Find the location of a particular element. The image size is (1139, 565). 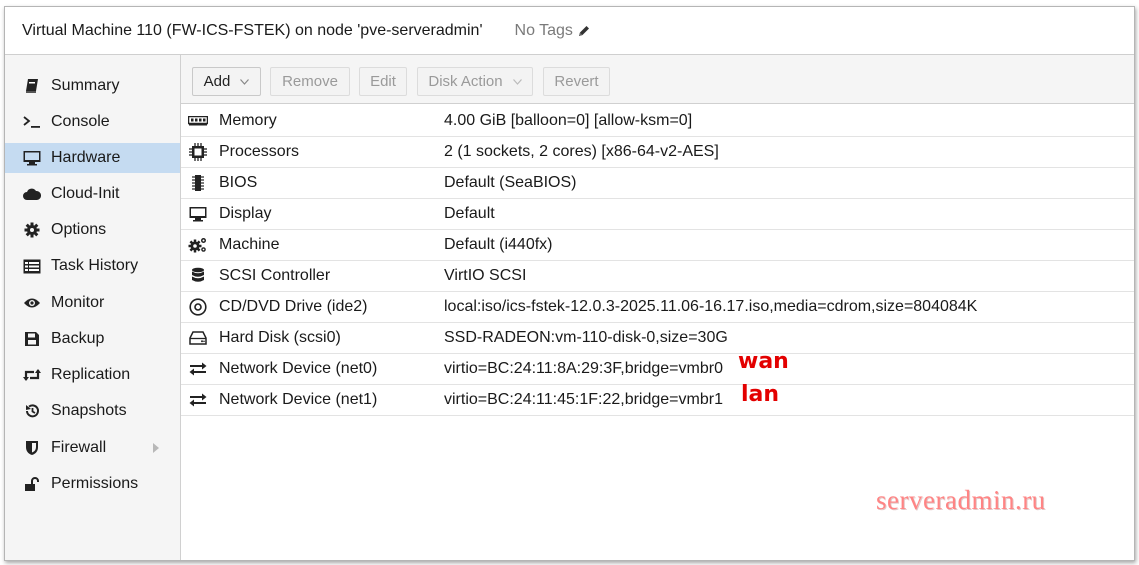

remove-button-label: Remove is located at coordinates (310, 81).